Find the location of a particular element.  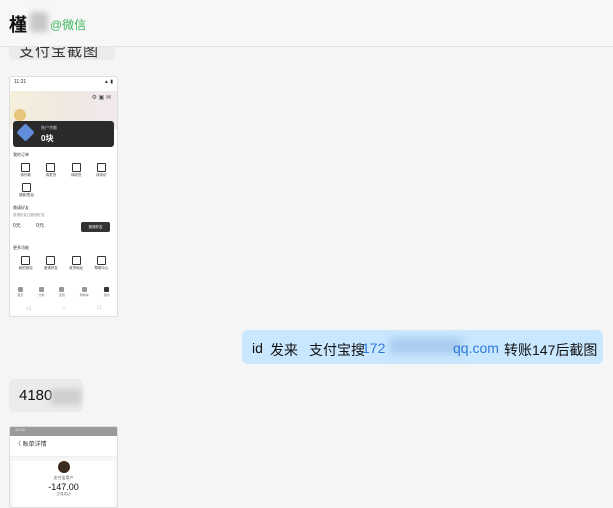

section-desc: 邀请好友注册领红包 is located at coordinates (29, 215).